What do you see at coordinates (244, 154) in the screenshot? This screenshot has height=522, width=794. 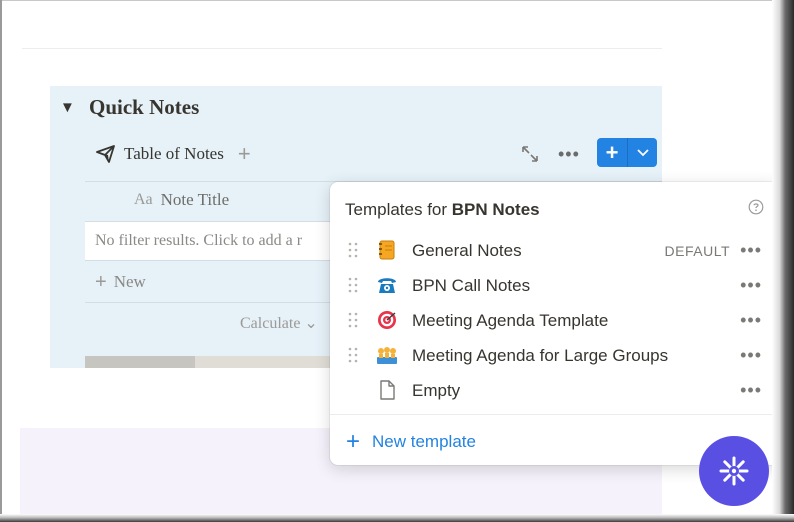 I see `add-view-button: +` at bounding box center [244, 154].